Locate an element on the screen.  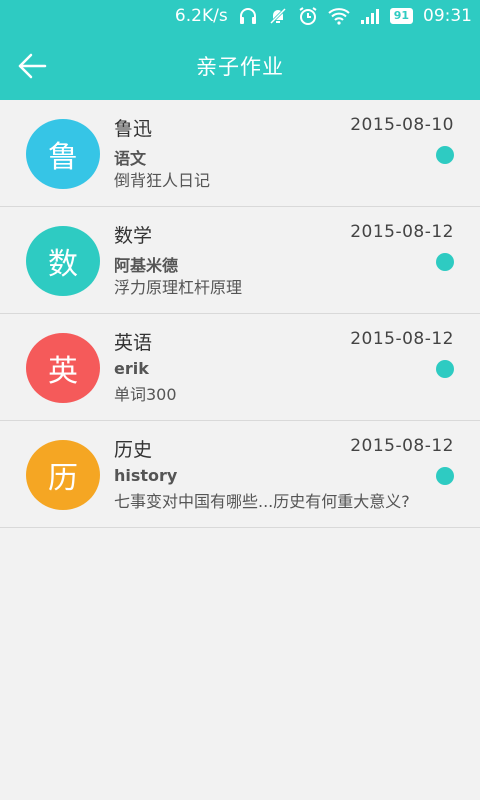
content-text: 单词300 is located at coordinates (145, 394).